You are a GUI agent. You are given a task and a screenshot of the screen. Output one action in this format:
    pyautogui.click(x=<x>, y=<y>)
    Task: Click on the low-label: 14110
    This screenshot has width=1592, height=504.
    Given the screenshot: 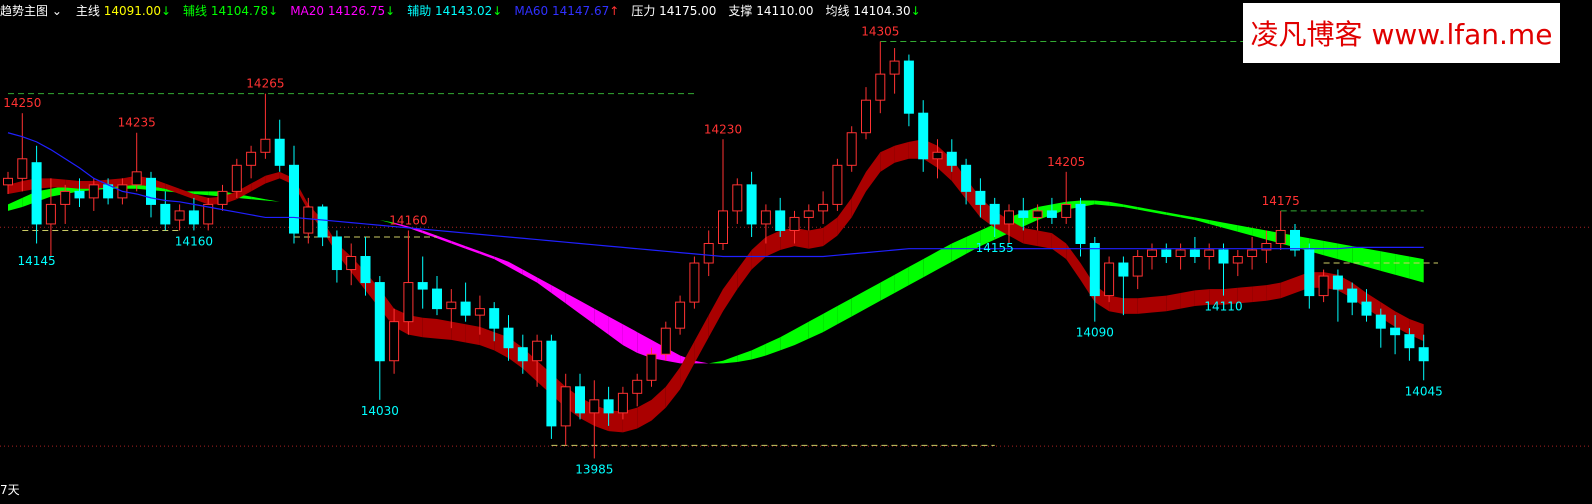 What is the action you would take?
    pyautogui.click(x=1223, y=307)
    